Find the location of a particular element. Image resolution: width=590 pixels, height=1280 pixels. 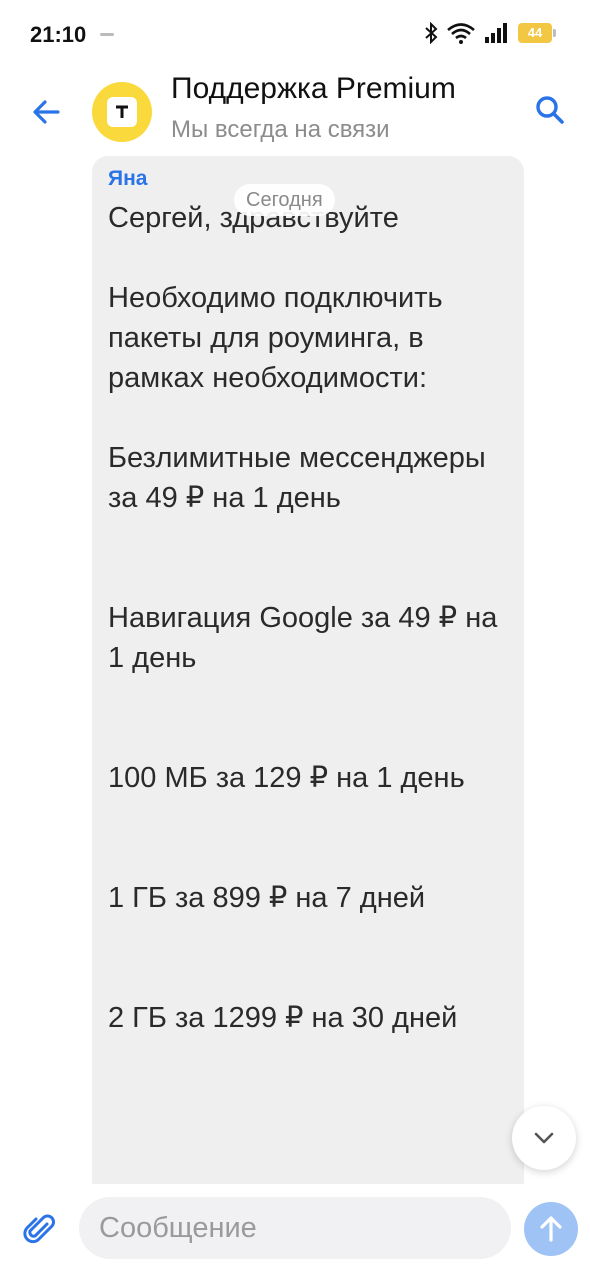

arrow-up-icon is located at coordinates (551, 1229).